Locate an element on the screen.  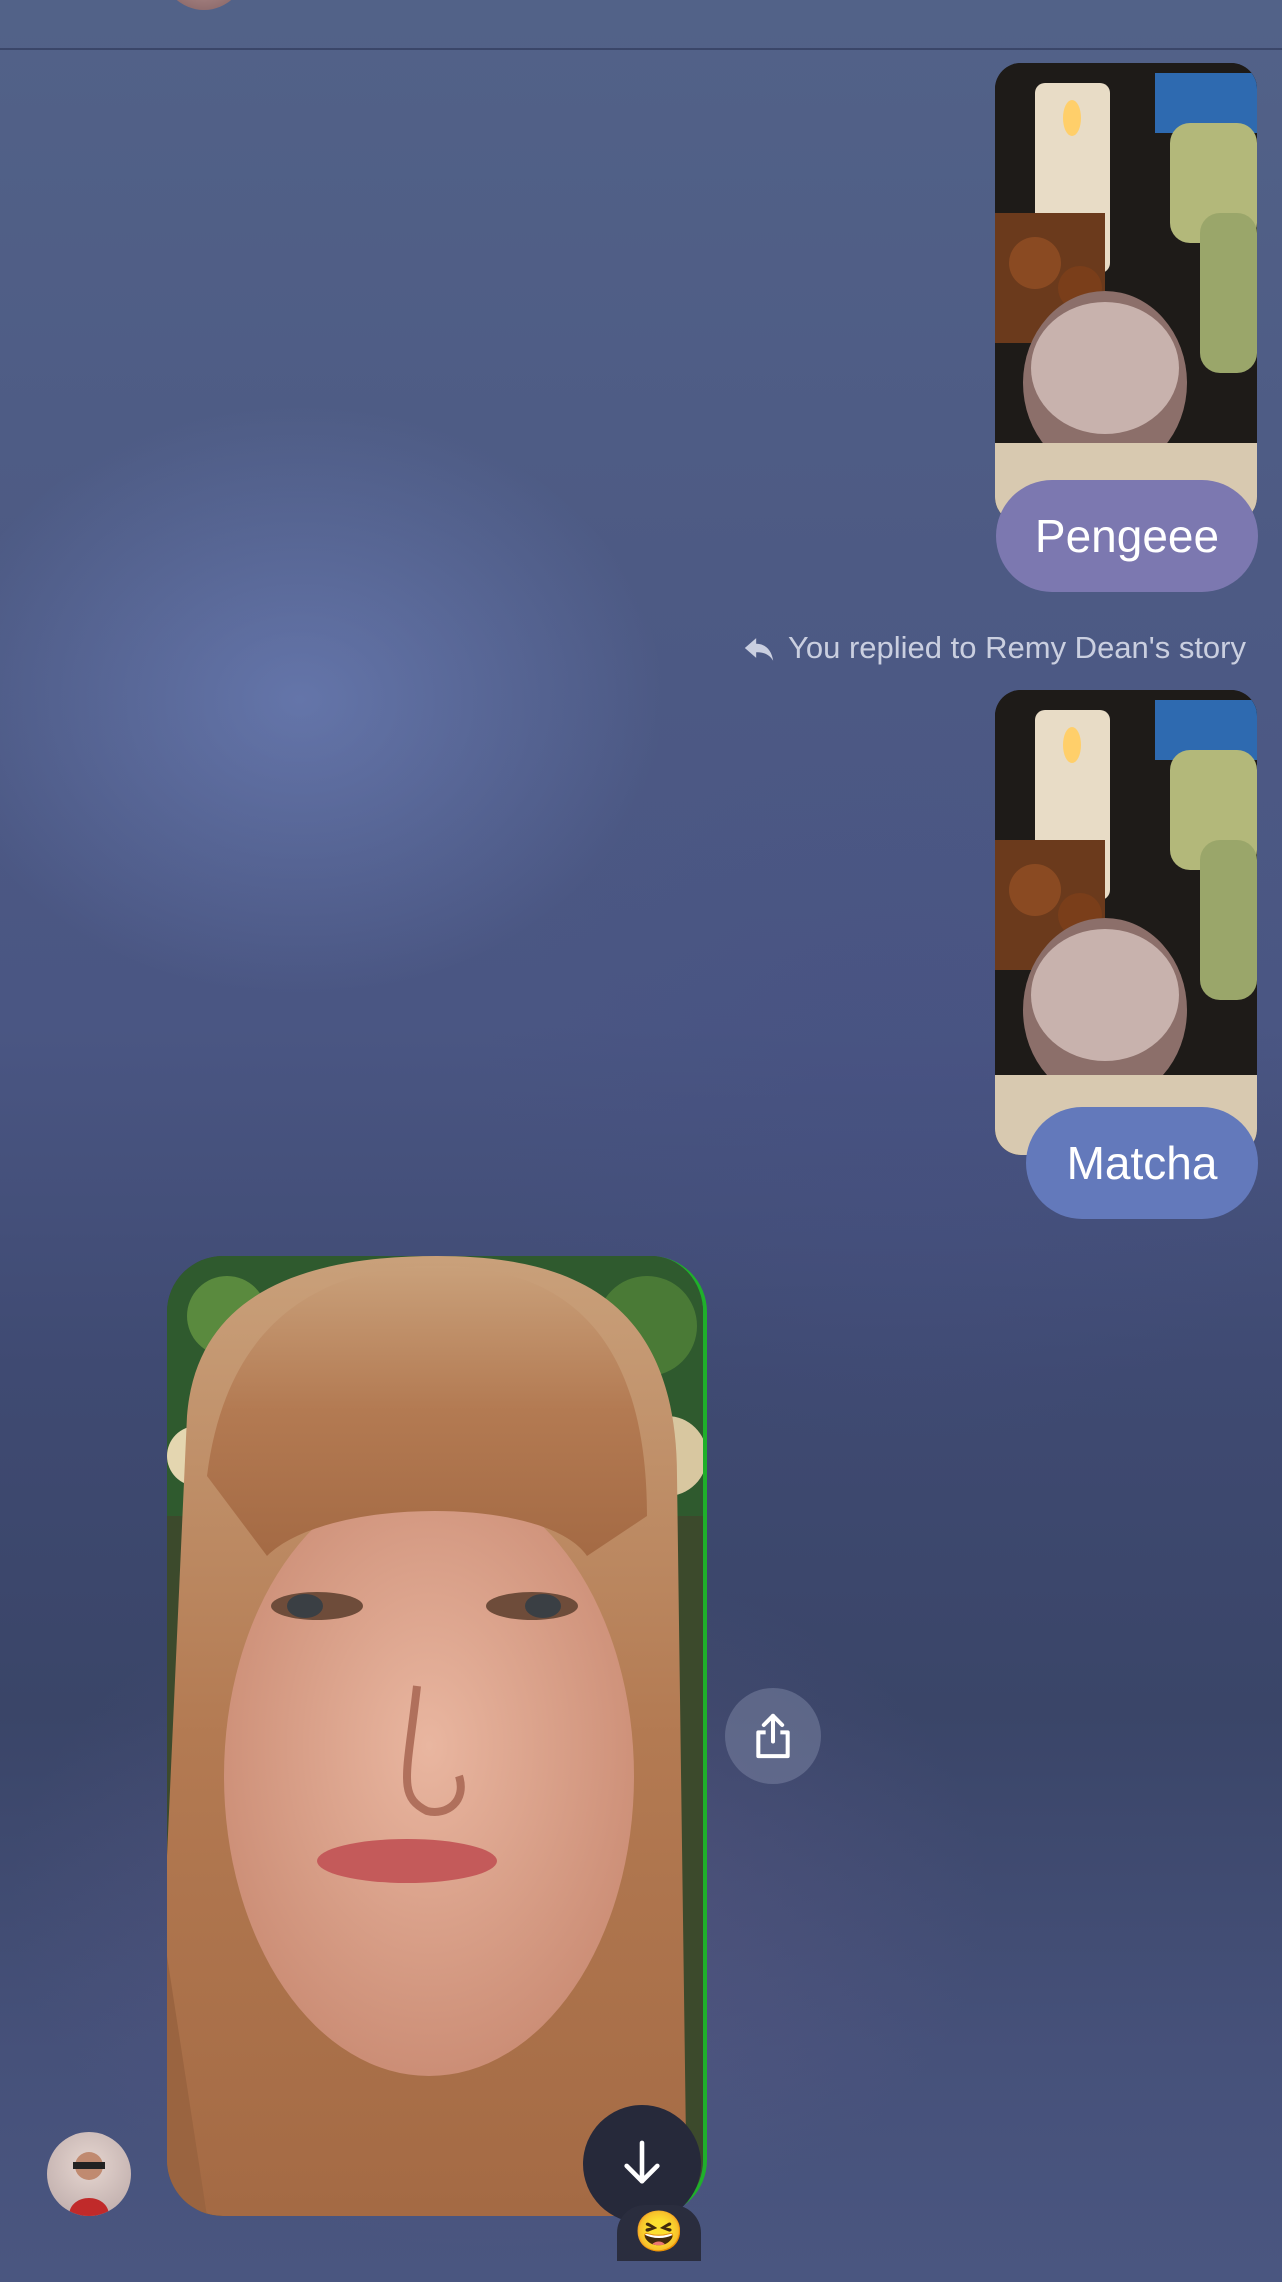
share-icon is located at coordinates (773, 1736).